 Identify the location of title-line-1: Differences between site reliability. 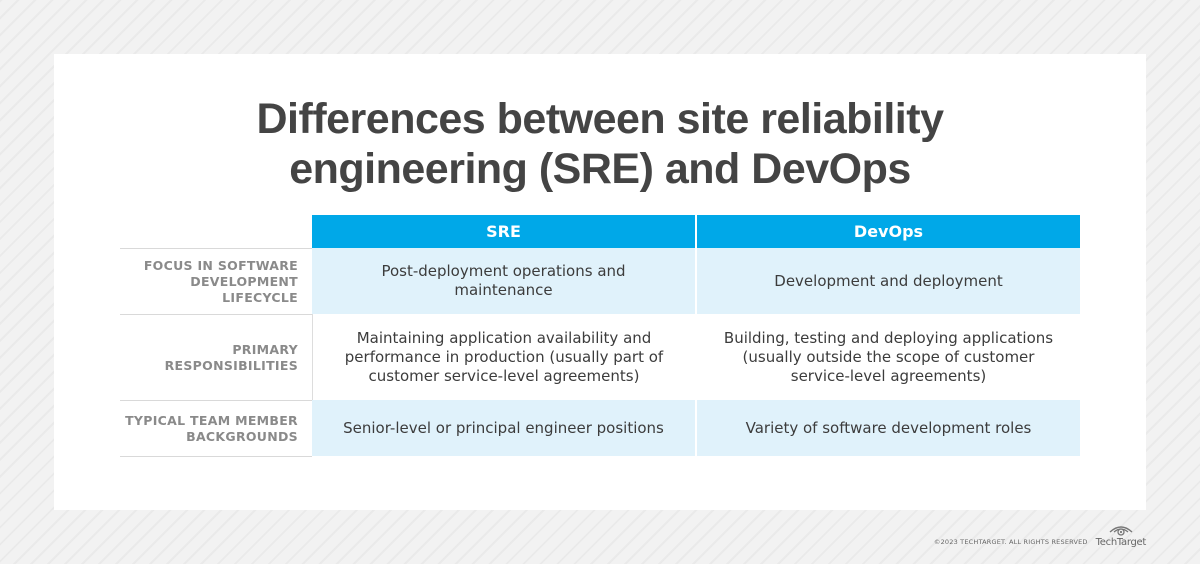
(600, 119).